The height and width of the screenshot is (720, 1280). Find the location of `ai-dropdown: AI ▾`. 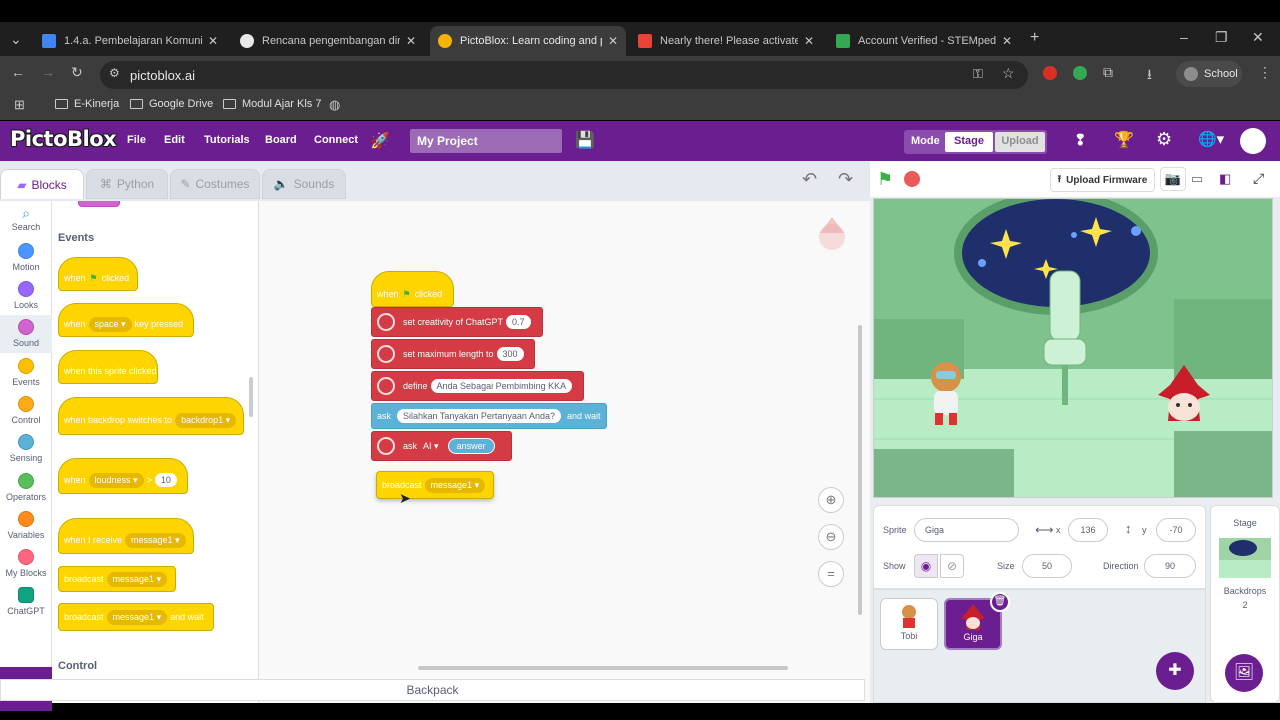

ai-dropdown: AI ▾ is located at coordinates (431, 446).